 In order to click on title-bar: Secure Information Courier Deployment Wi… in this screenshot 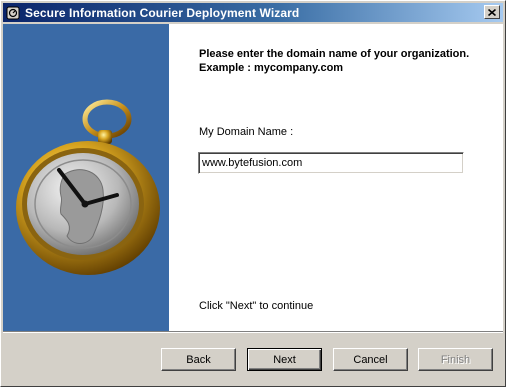, I will do `click(253, 12)`.